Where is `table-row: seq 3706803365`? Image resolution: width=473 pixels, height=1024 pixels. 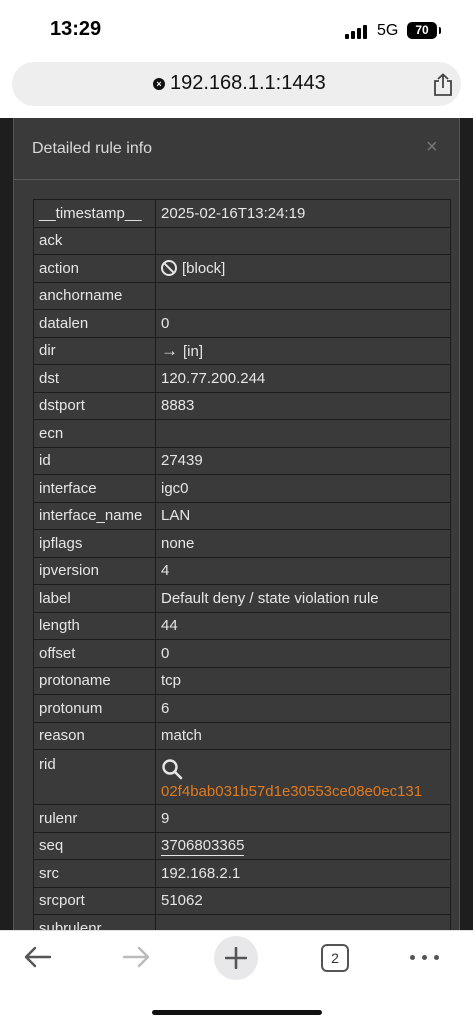 table-row: seq 3706803365 is located at coordinates (242, 845).